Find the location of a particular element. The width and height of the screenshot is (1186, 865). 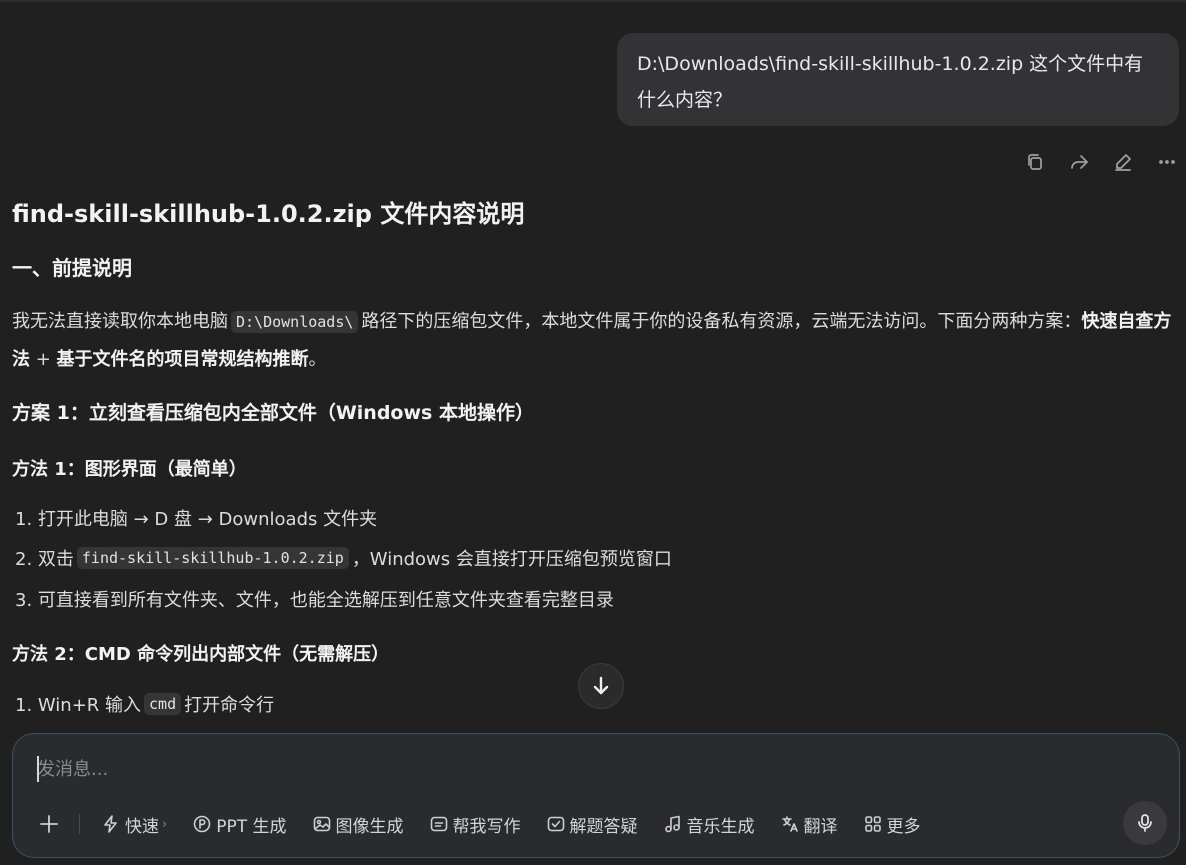

translate-icon is located at coordinates (789, 824).